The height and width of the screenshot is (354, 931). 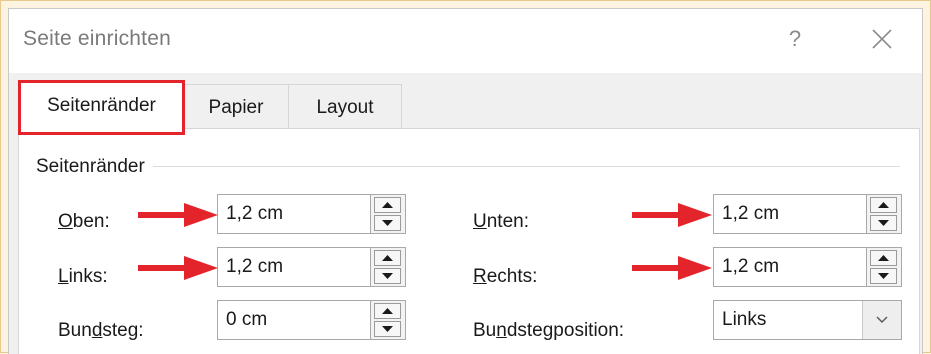 I want to click on group-divider, so click(x=468, y=166).